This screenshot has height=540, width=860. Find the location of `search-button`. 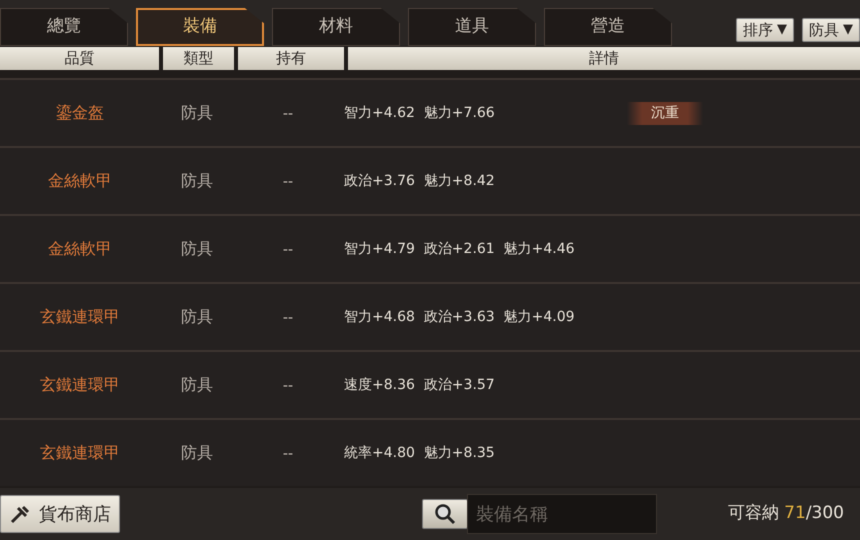

search-button is located at coordinates (445, 514).